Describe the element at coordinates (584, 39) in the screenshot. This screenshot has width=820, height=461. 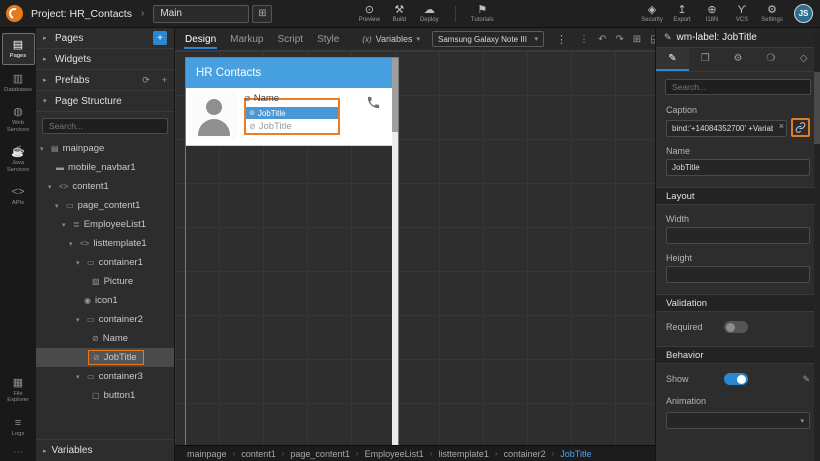
I see `canvas-more-menu-icon: ⋮` at that location.